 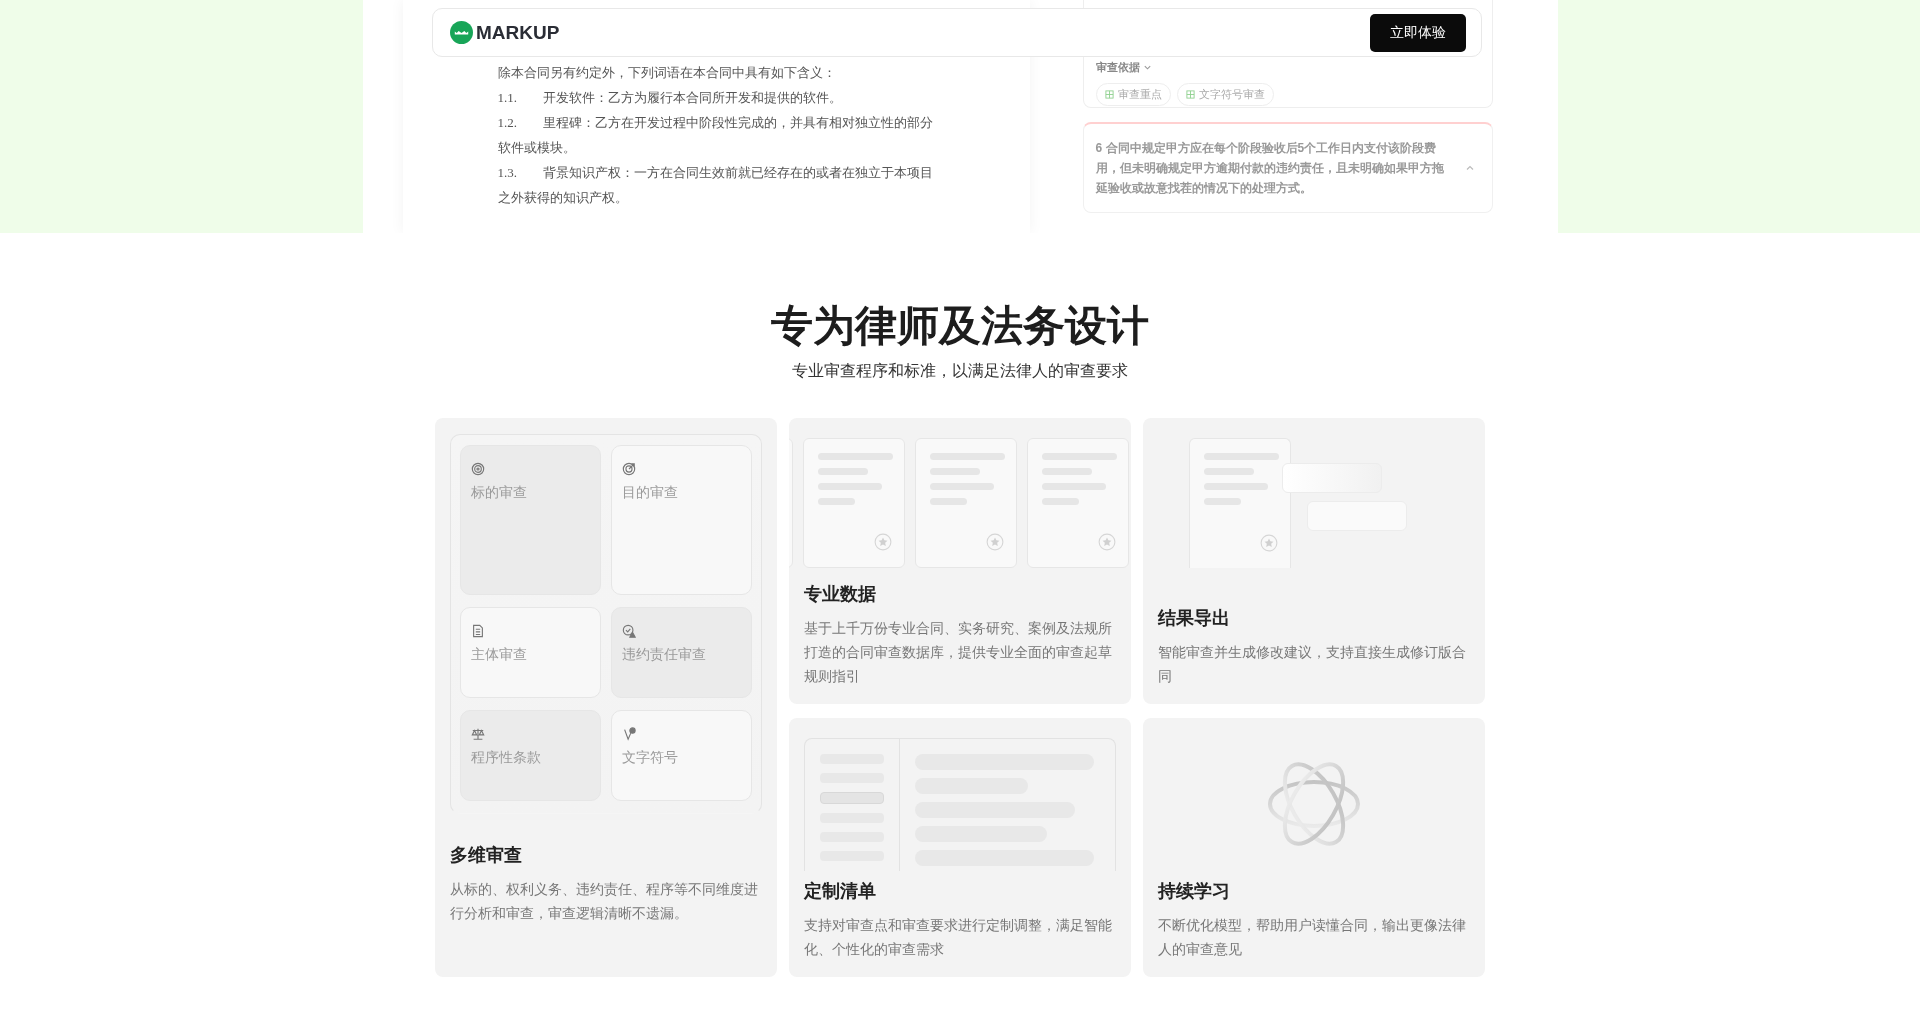 I want to click on list-item-placeholder, so click(x=852, y=798).